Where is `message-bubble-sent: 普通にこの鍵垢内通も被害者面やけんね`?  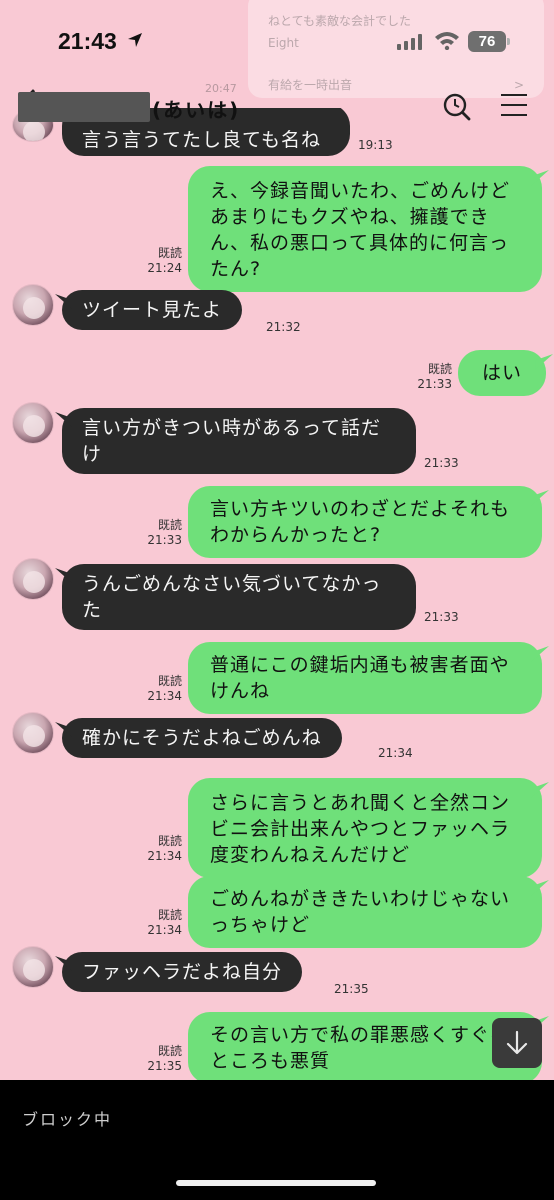
message-bubble-sent: 普通にこの鍵垢内通も被害者面やけんね is located at coordinates (365, 678).